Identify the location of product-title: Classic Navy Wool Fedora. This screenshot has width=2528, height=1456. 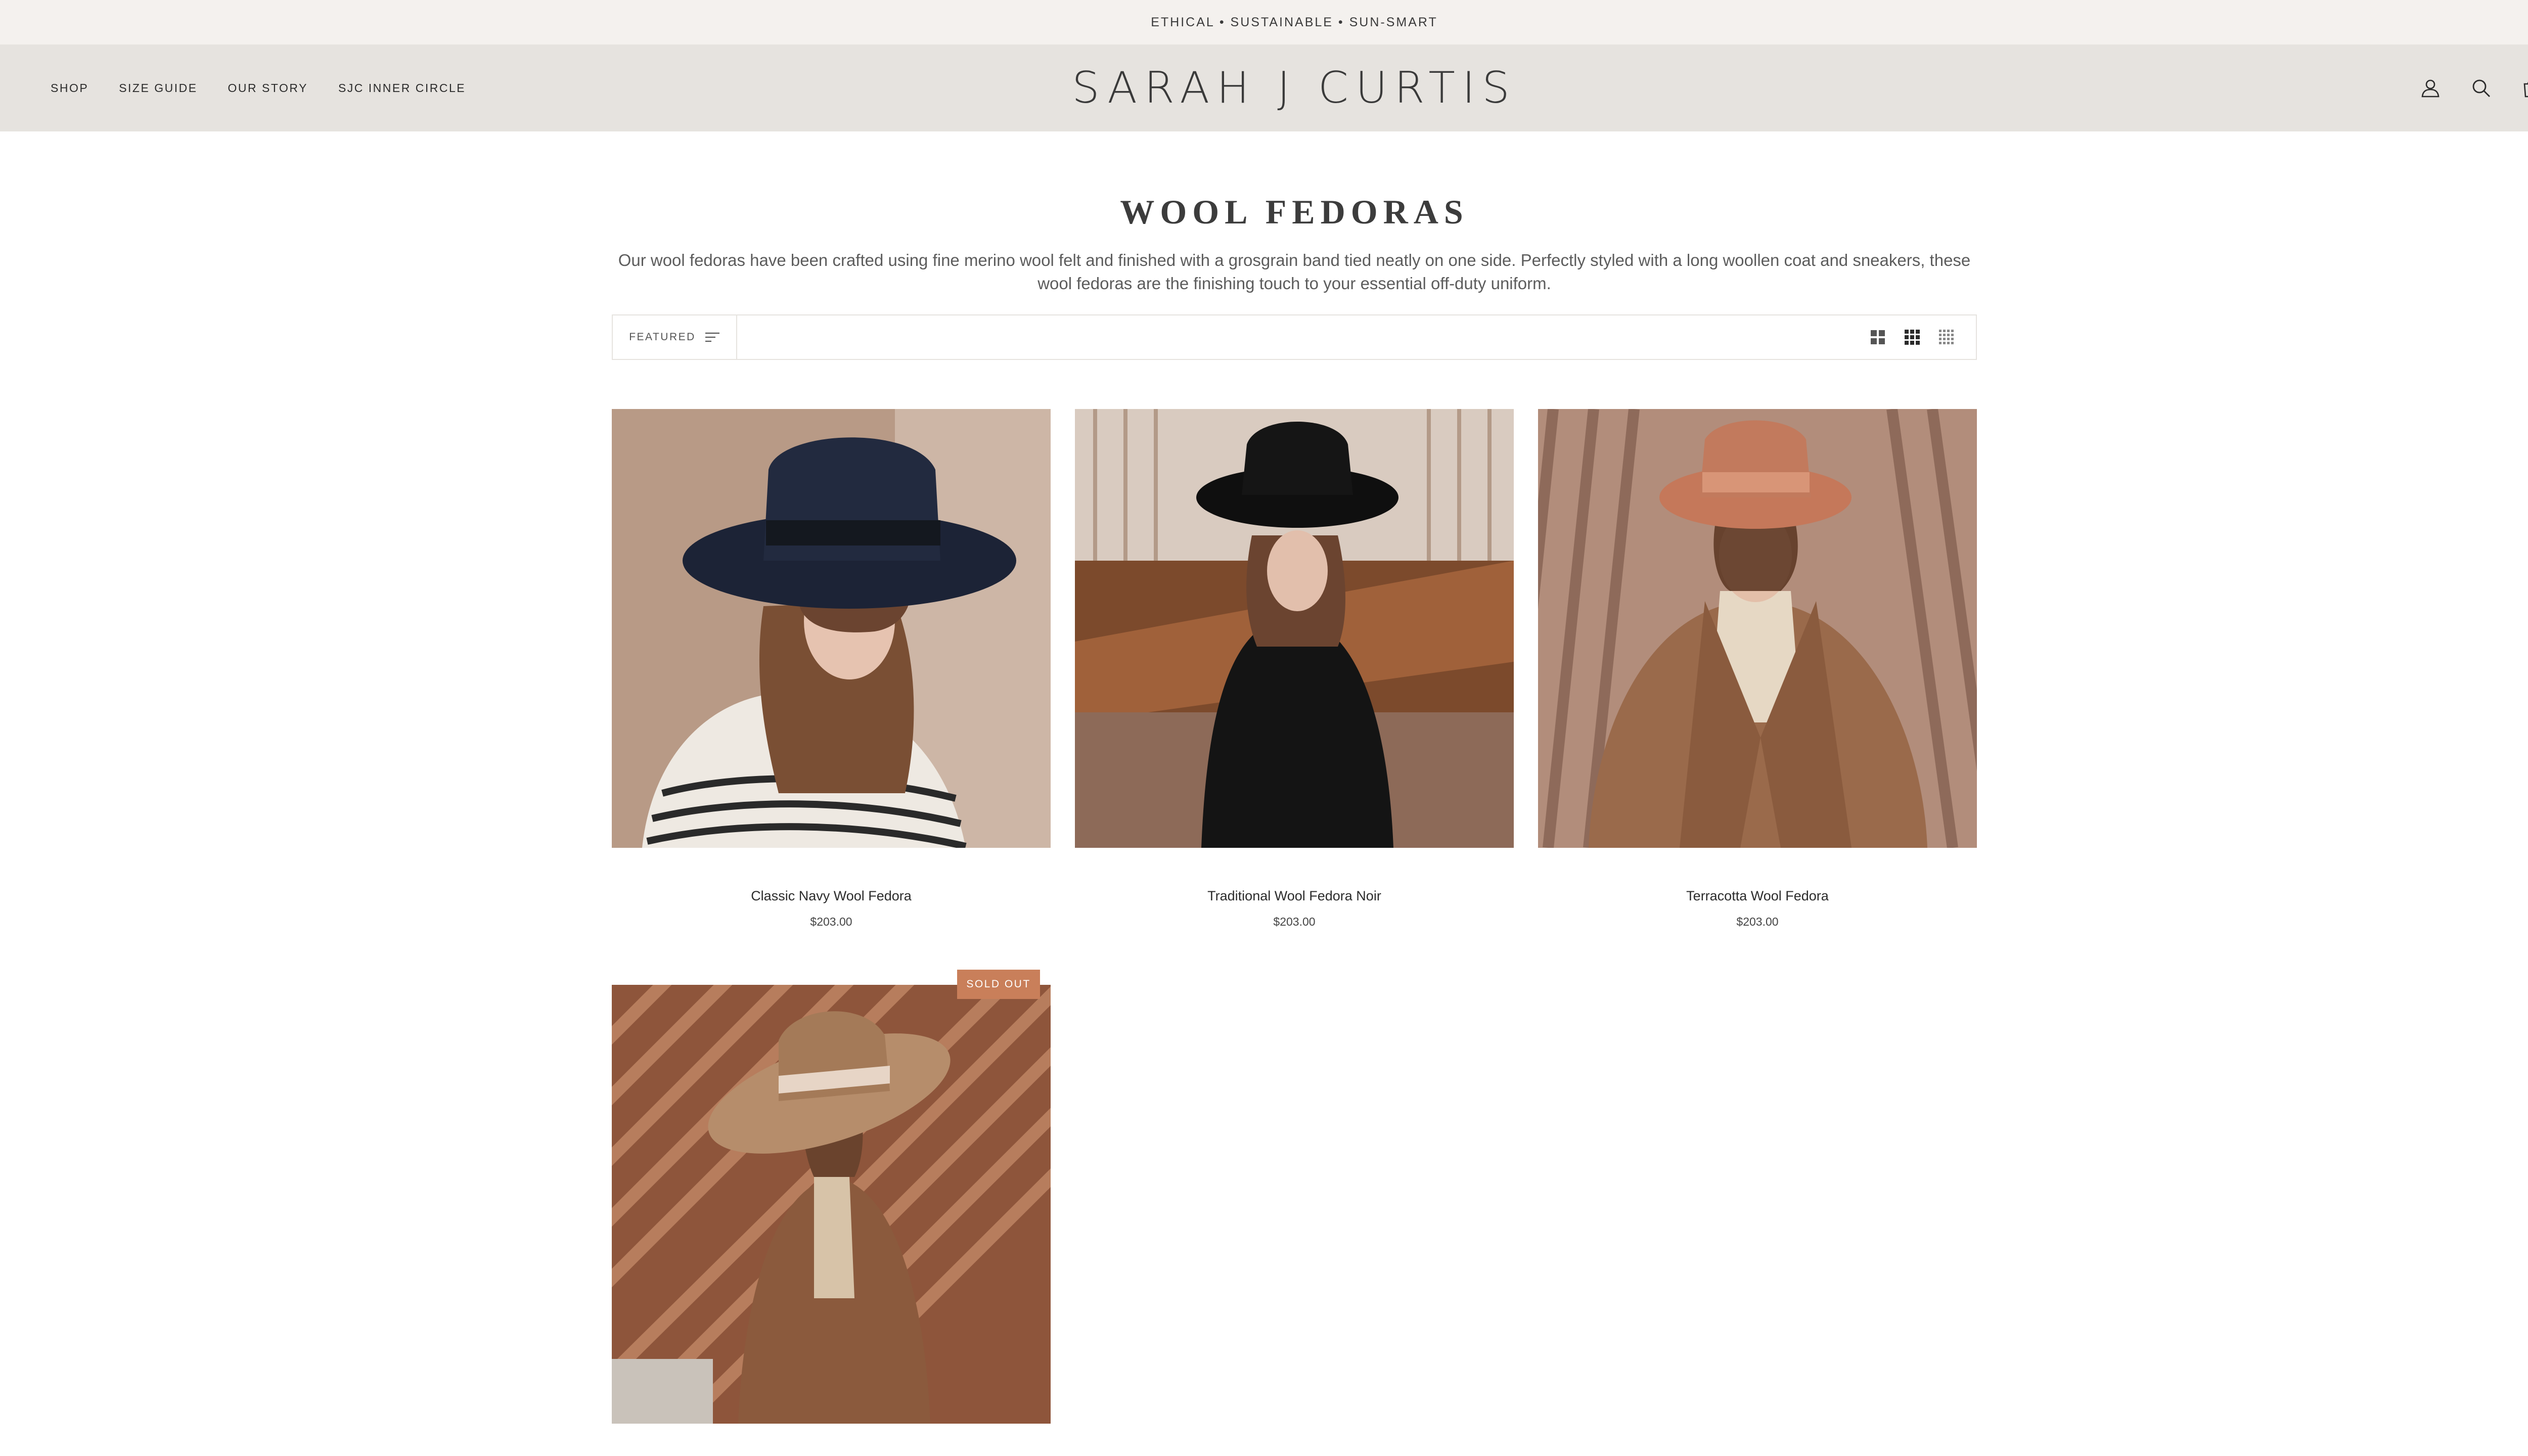
(832, 896).